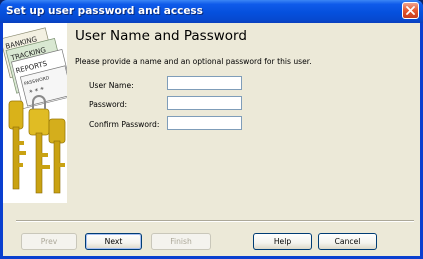 The image size is (423, 259). Describe the element at coordinates (111, 85) in the screenshot. I see `user-name-label: User Name:` at that location.